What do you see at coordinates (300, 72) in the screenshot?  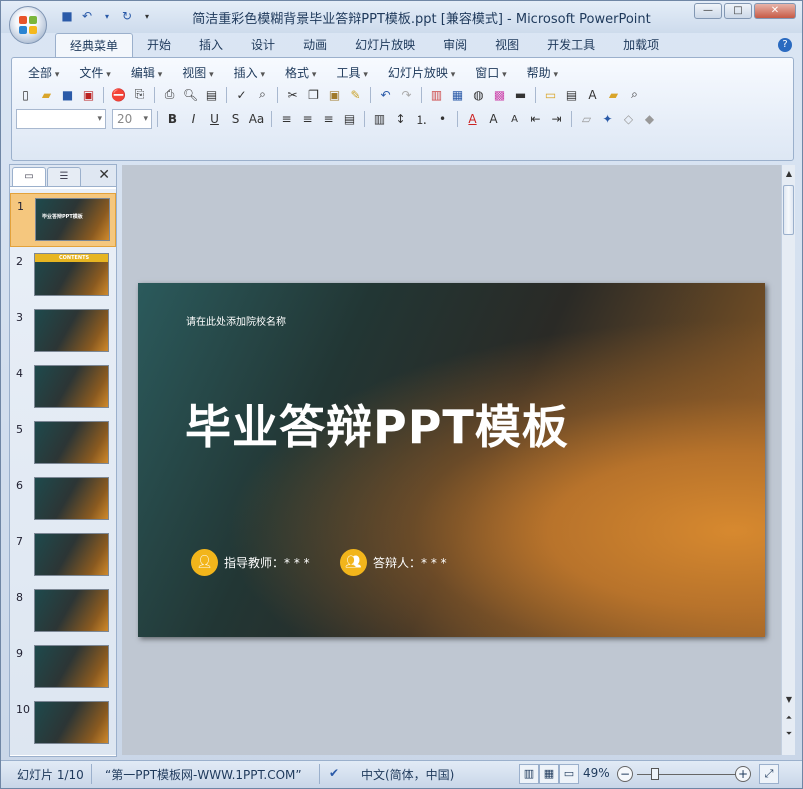 I see `menu-item-5: 格式` at bounding box center [300, 72].